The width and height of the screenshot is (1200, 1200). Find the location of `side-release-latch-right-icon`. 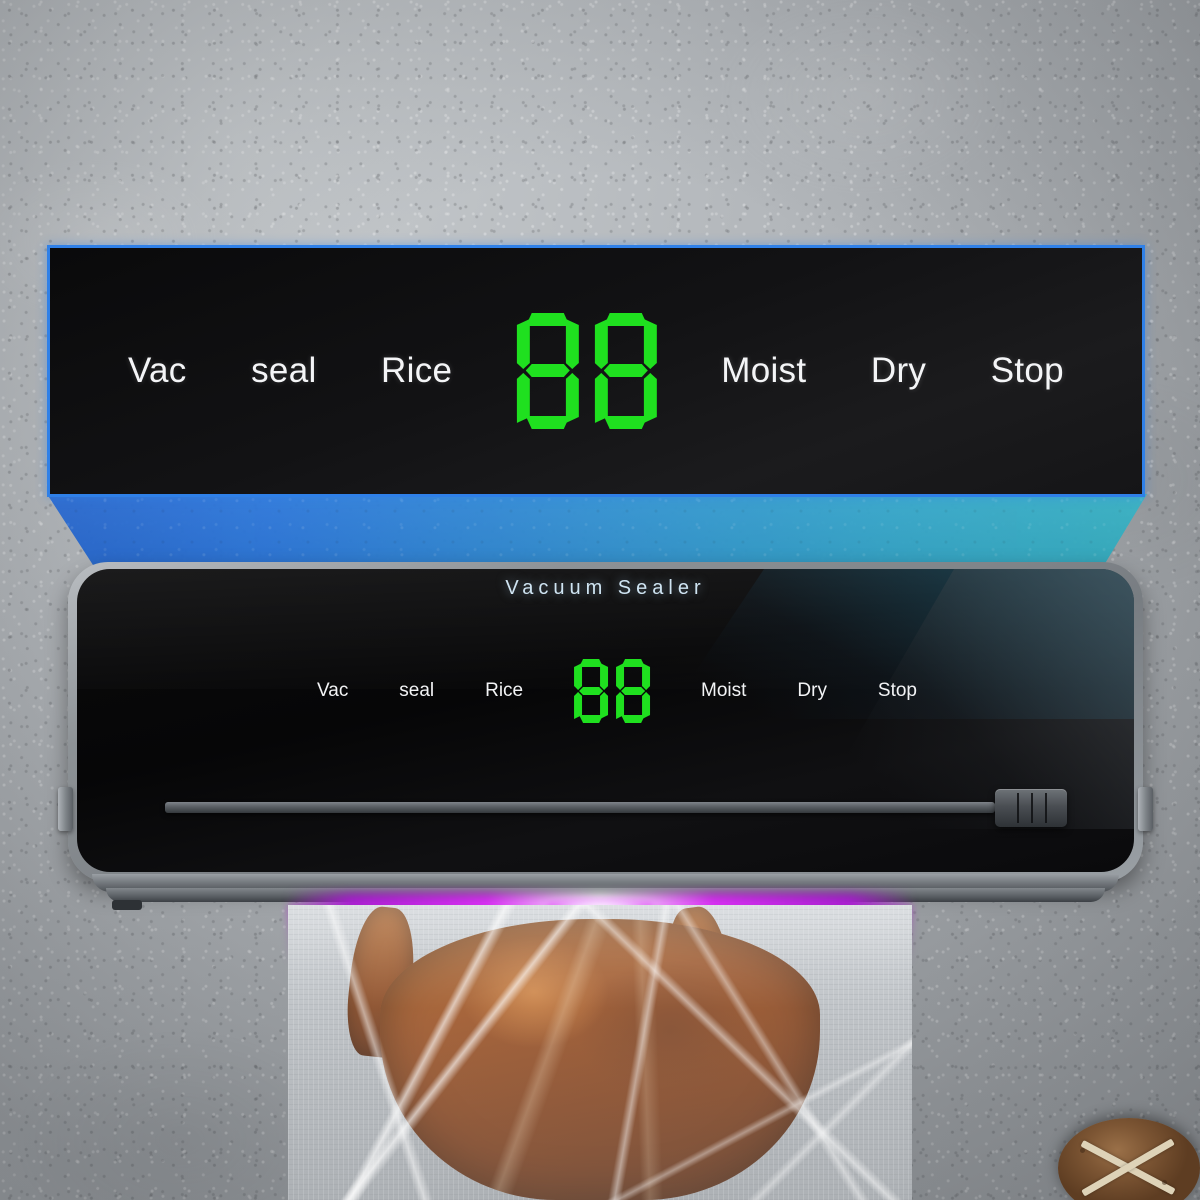

side-release-latch-right-icon is located at coordinates (1145, 809).